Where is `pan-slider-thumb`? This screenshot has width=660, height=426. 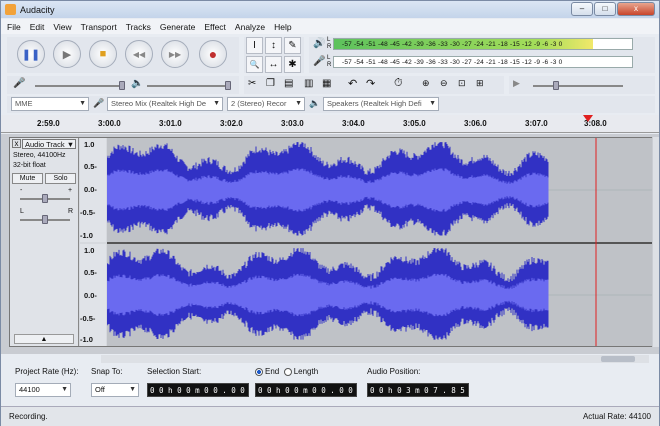 pan-slider-thumb is located at coordinates (45, 219).